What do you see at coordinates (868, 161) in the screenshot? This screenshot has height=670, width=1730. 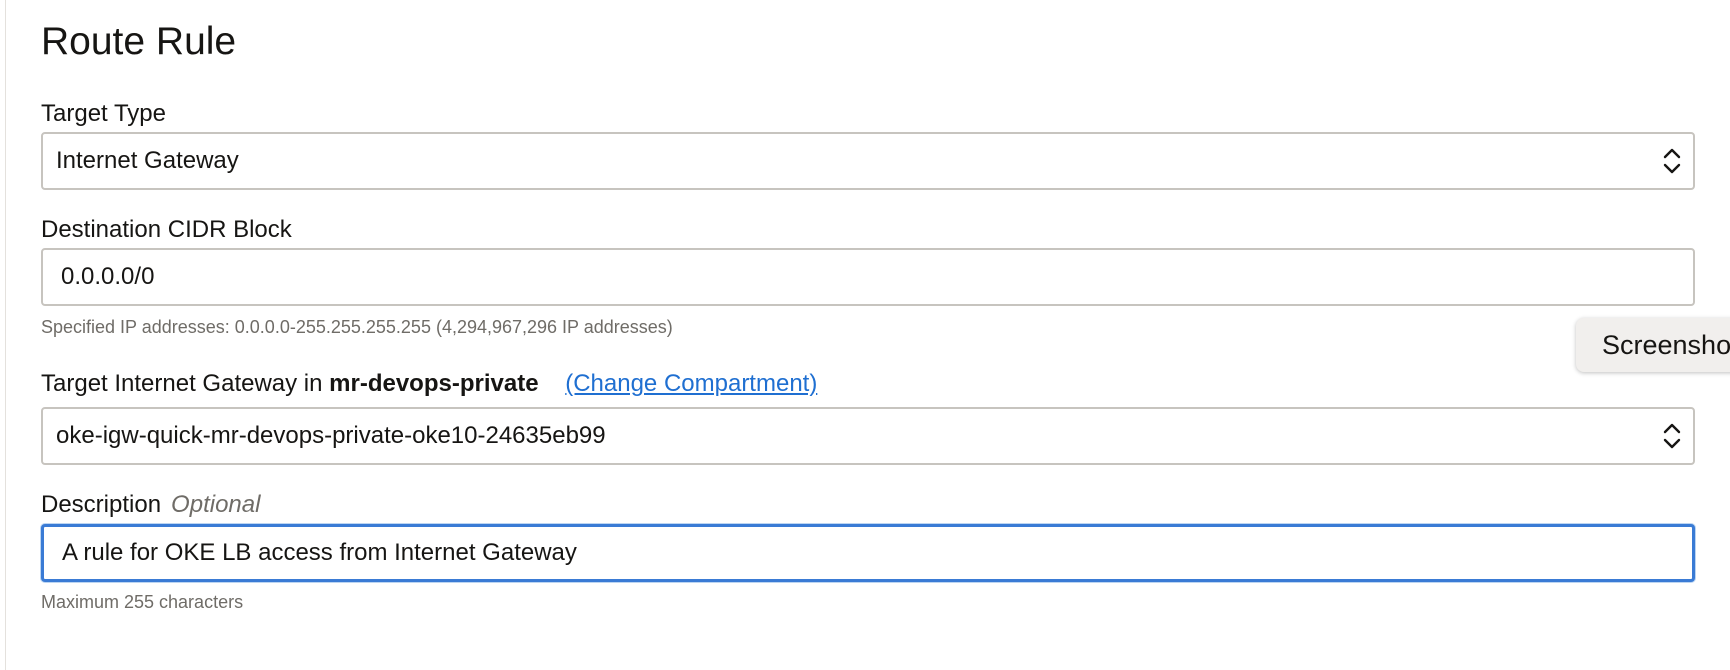 I see `target-type-select: Internet Gateway` at bounding box center [868, 161].